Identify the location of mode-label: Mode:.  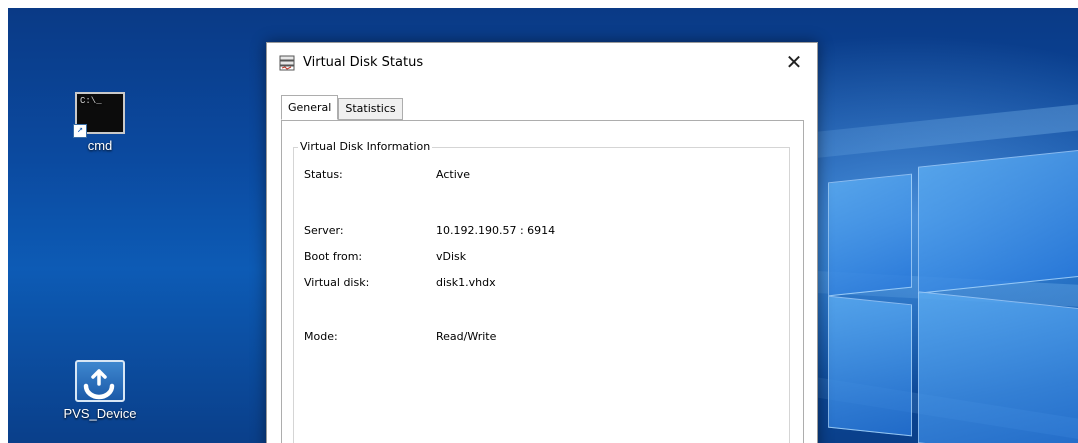
(321, 336).